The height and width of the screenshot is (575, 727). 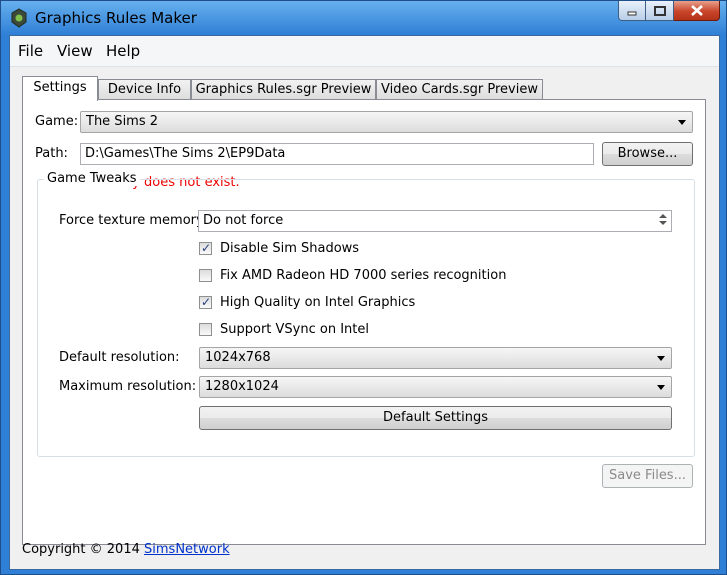 I want to click on title-bar: Graphics Rules Maker, so click(x=363, y=18).